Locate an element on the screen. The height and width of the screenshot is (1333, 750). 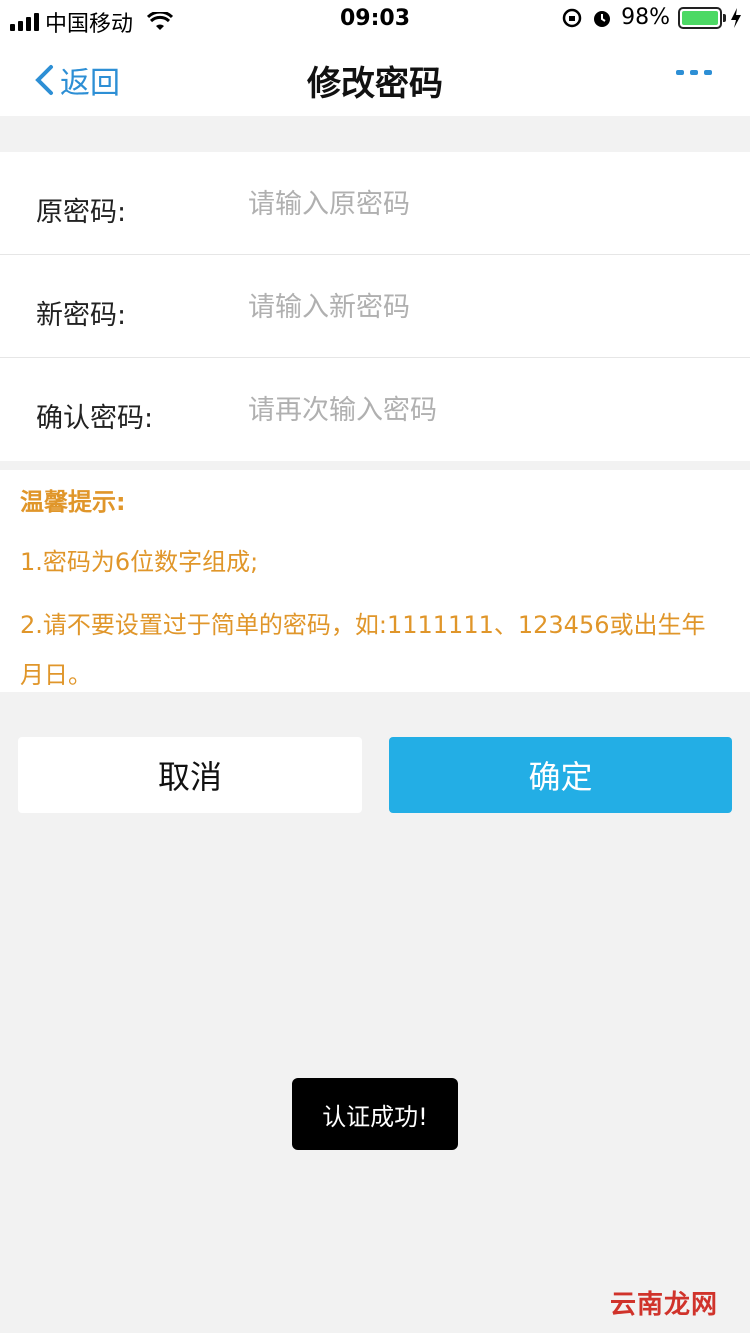
more-icon is located at coordinates (694, 72).